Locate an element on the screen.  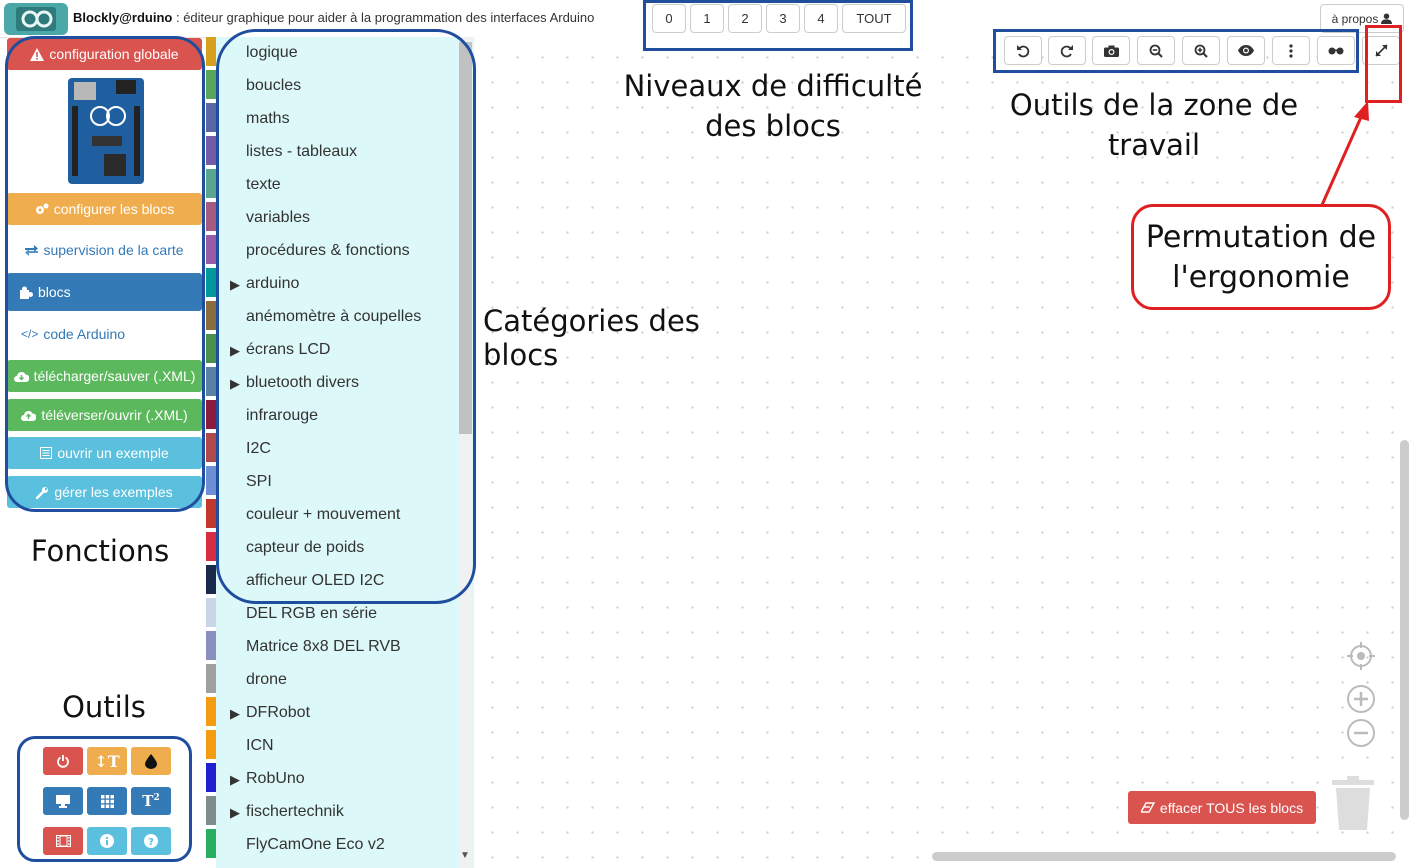
toolbox-category: ICN is located at coordinates (260, 746).